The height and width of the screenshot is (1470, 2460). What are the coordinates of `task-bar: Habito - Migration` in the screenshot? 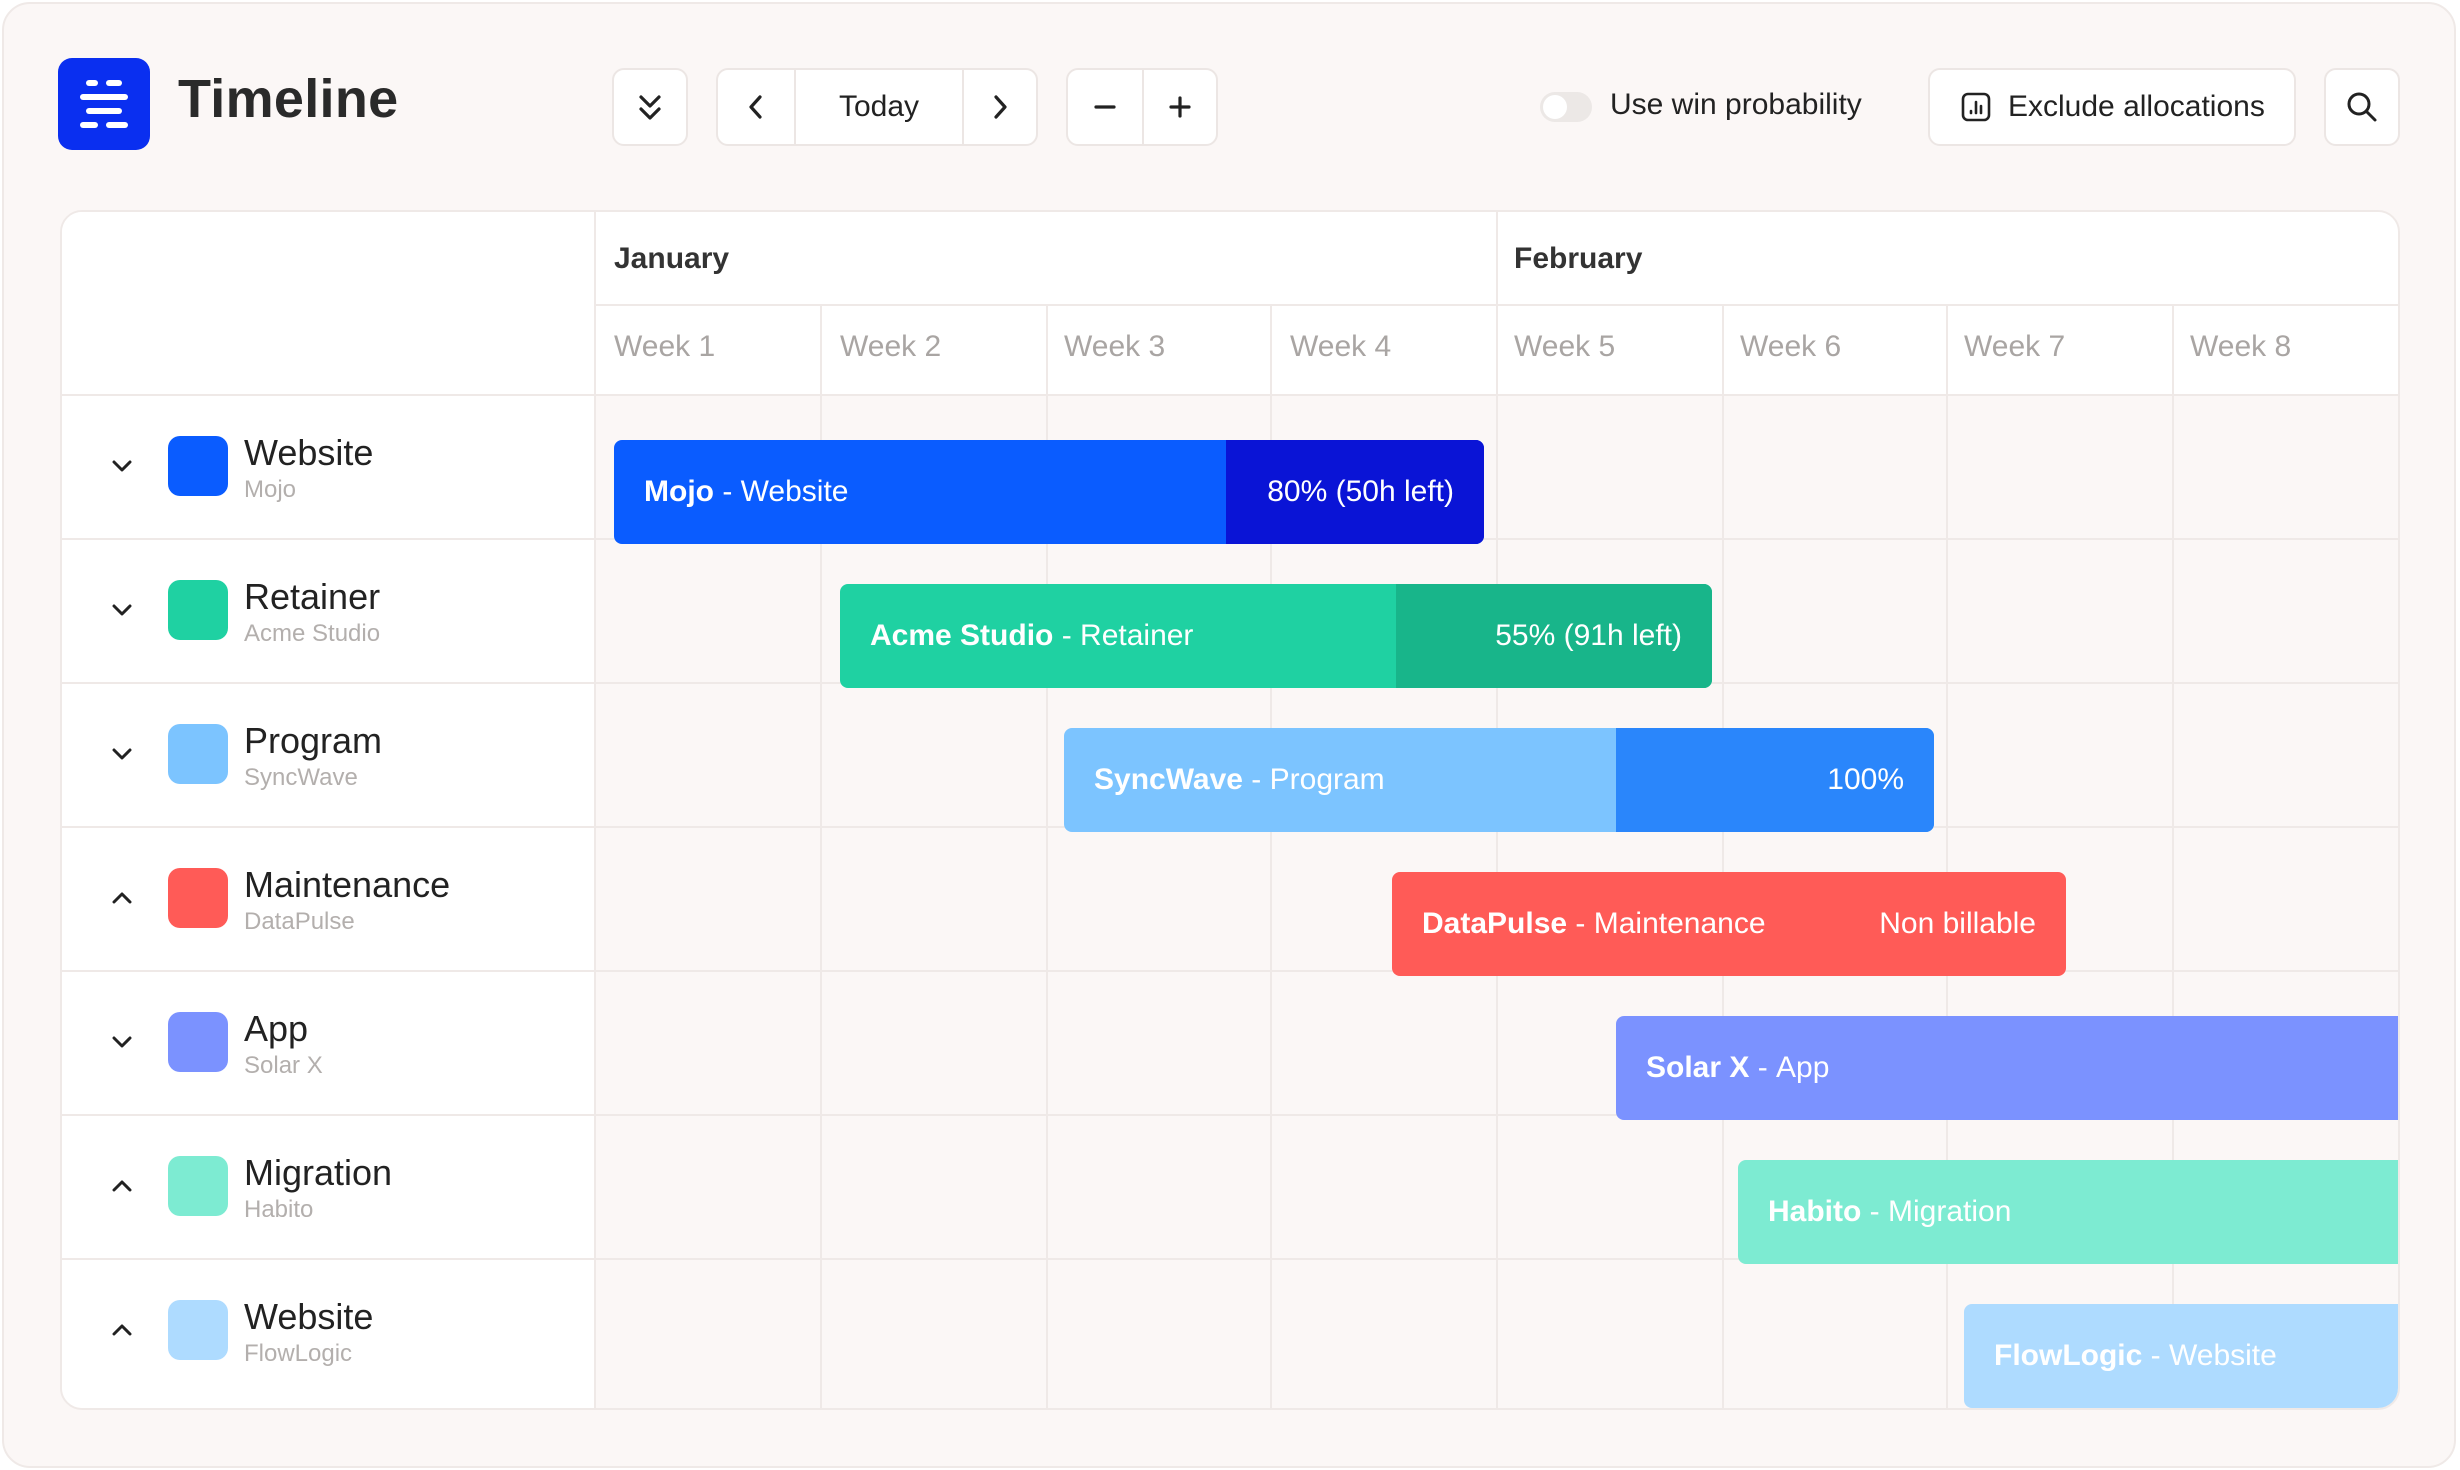 It's located at (2068, 1212).